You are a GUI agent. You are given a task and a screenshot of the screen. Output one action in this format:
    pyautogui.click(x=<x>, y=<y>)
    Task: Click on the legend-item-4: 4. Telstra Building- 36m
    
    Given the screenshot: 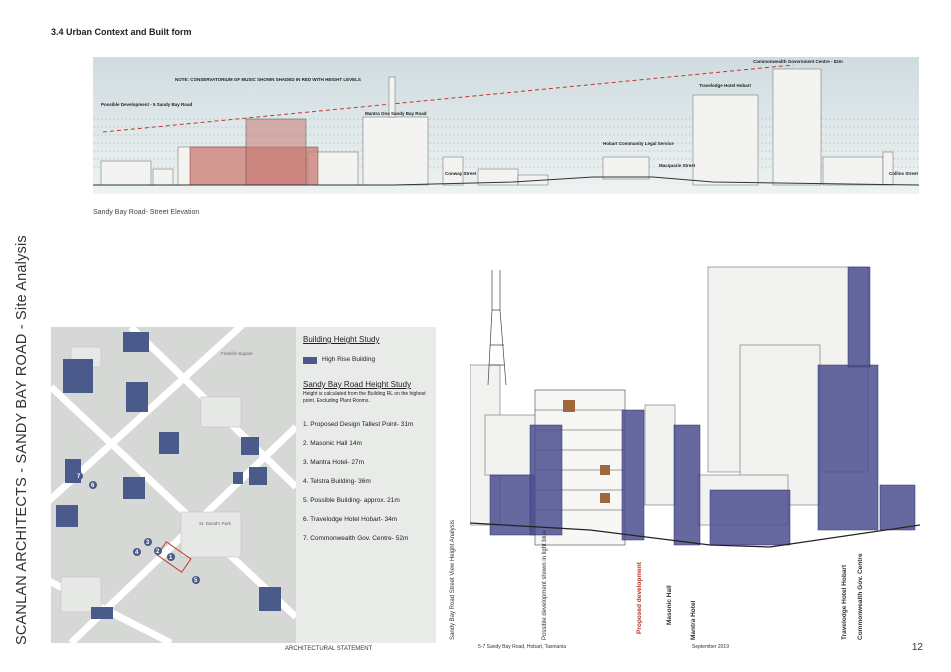 What is the action you would take?
    pyautogui.click(x=337, y=481)
    